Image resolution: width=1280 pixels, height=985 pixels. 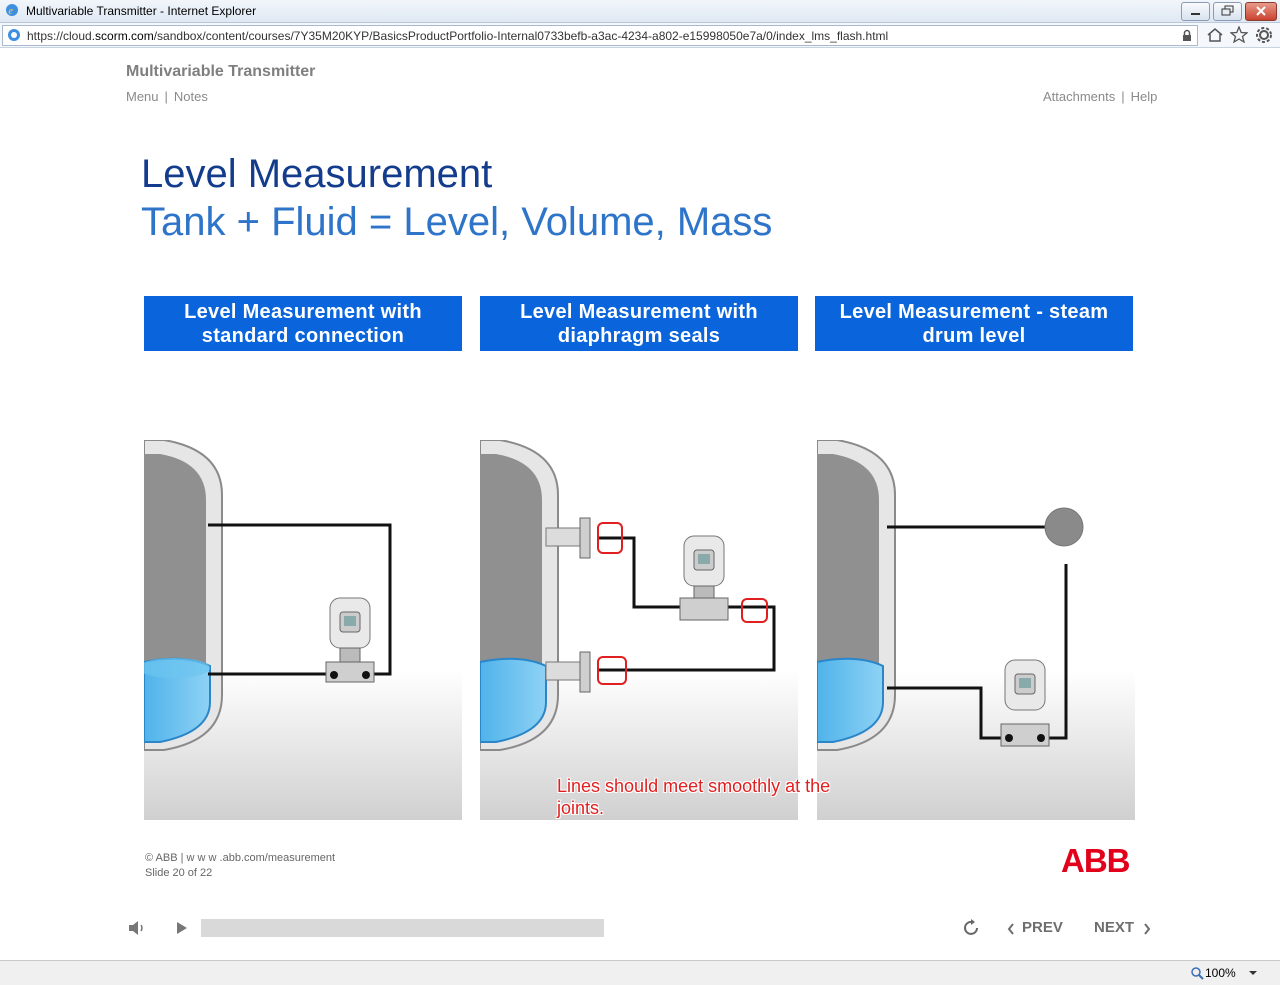 What do you see at coordinates (167, 96) in the screenshot?
I see `top-nav-left: Menu | Notes` at bounding box center [167, 96].